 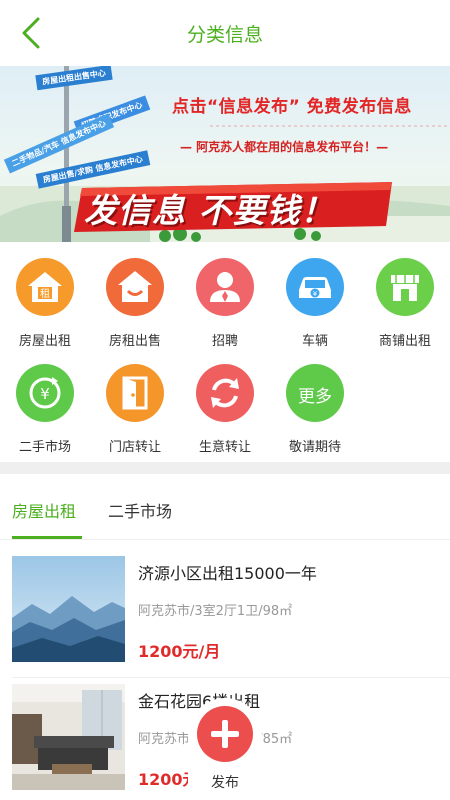 What do you see at coordinates (254, 107) in the screenshot?
I see `headline-quote: “信息发布”` at bounding box center [254, 107].